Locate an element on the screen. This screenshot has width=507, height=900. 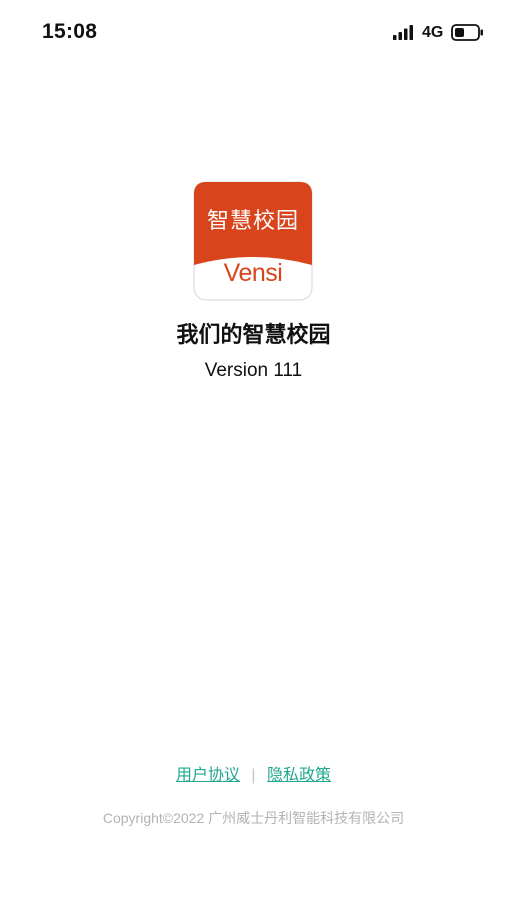
signal-icon is located at coordinates (403, 32).